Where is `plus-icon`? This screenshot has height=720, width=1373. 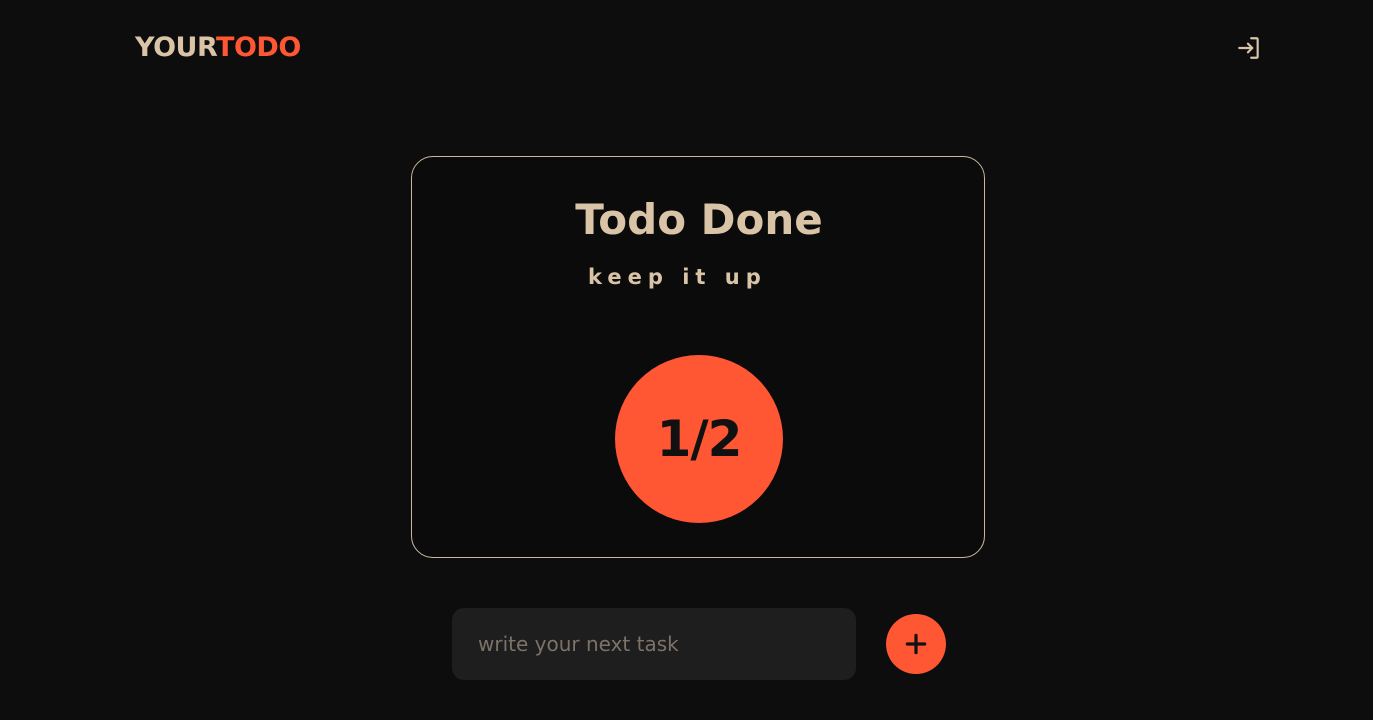 plus-icon is located at coordinates (916, 644).